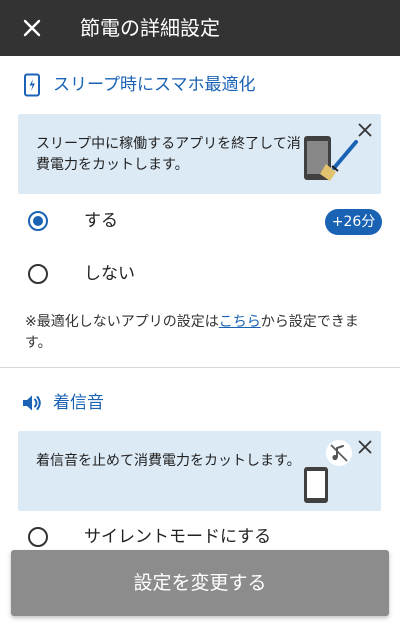  I want to click on radio-on, so click(38, 221).